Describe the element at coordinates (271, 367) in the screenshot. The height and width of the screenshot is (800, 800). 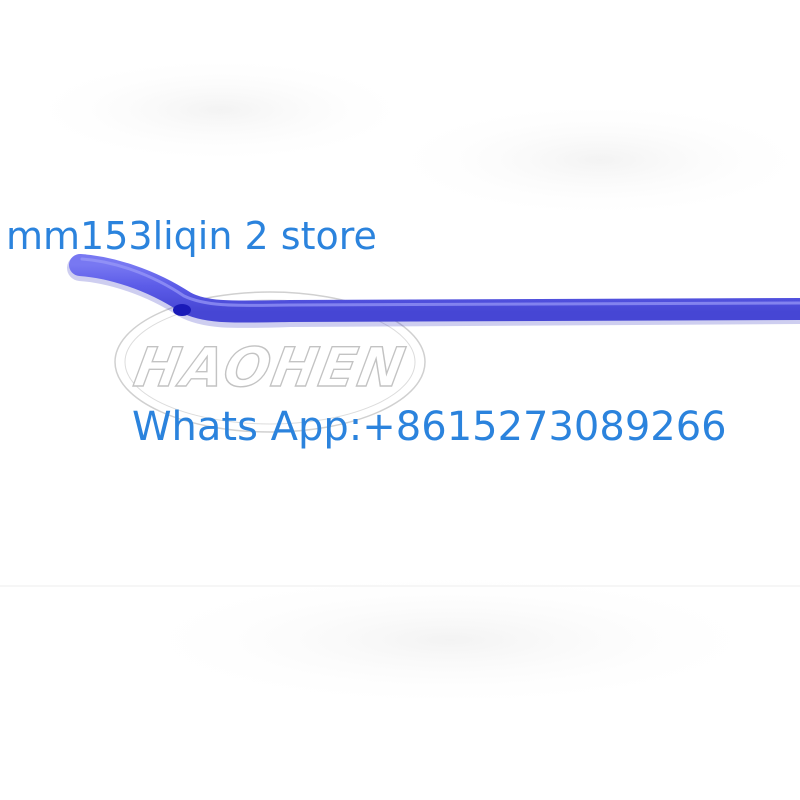
I see `logo-text: HAOHEN` at that location.